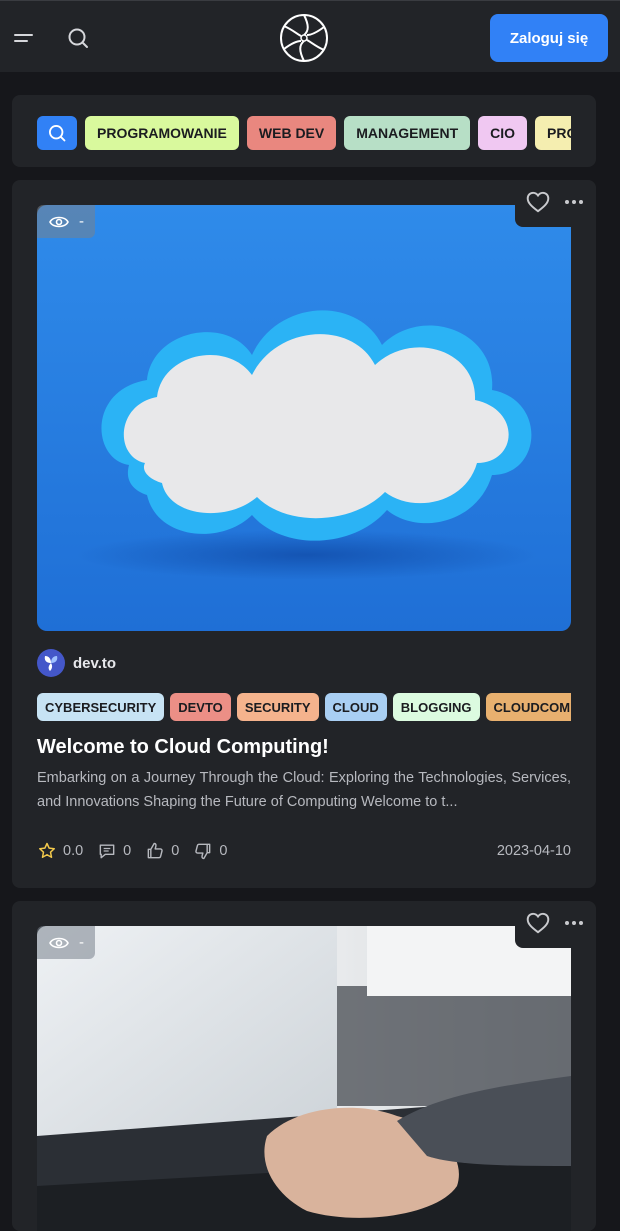 This screenshot has width=620, height=1231. Describe the element at coordinates (277, 707) in the screenshot. I see `tag-chip: SECURITY` at that location.